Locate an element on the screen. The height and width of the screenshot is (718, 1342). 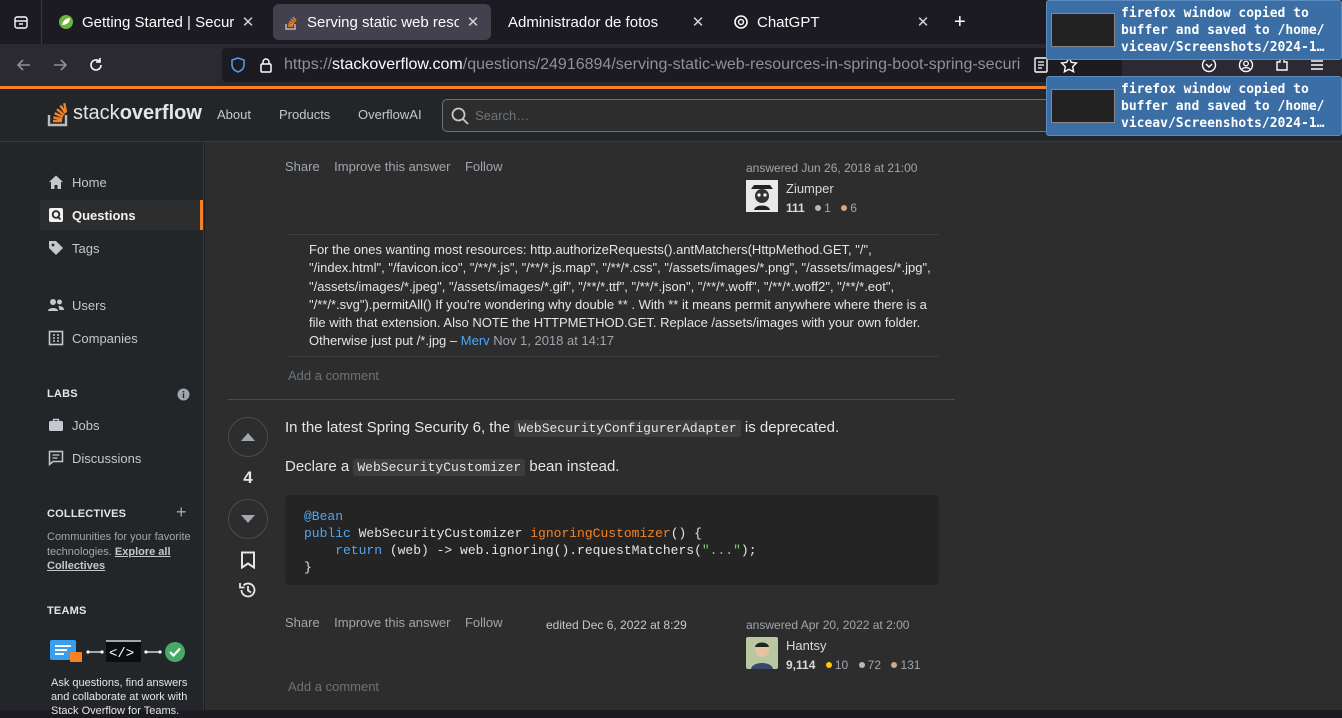
reload-button is located at coordinates (96, 65).